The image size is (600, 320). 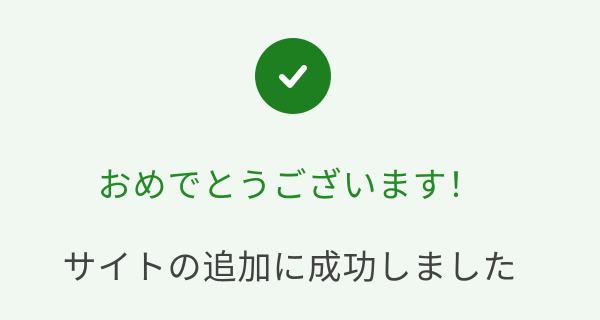 What do you see at coordinates (290, 268) in the screenshot?
I see `site-added-message: サイトの追加に成功しました` at bounding box center [290, 268].